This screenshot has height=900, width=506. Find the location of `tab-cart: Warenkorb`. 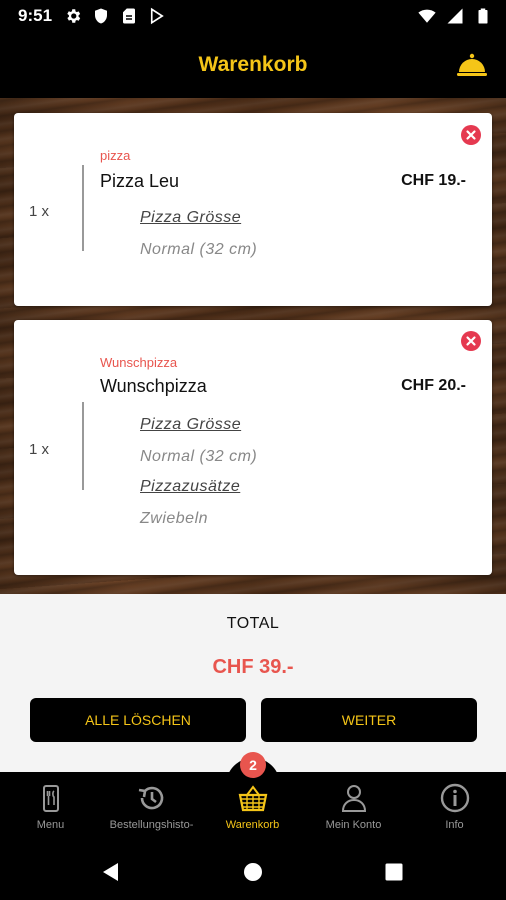

tab-cart: Warenkorb is located at coordinates (252, 808).